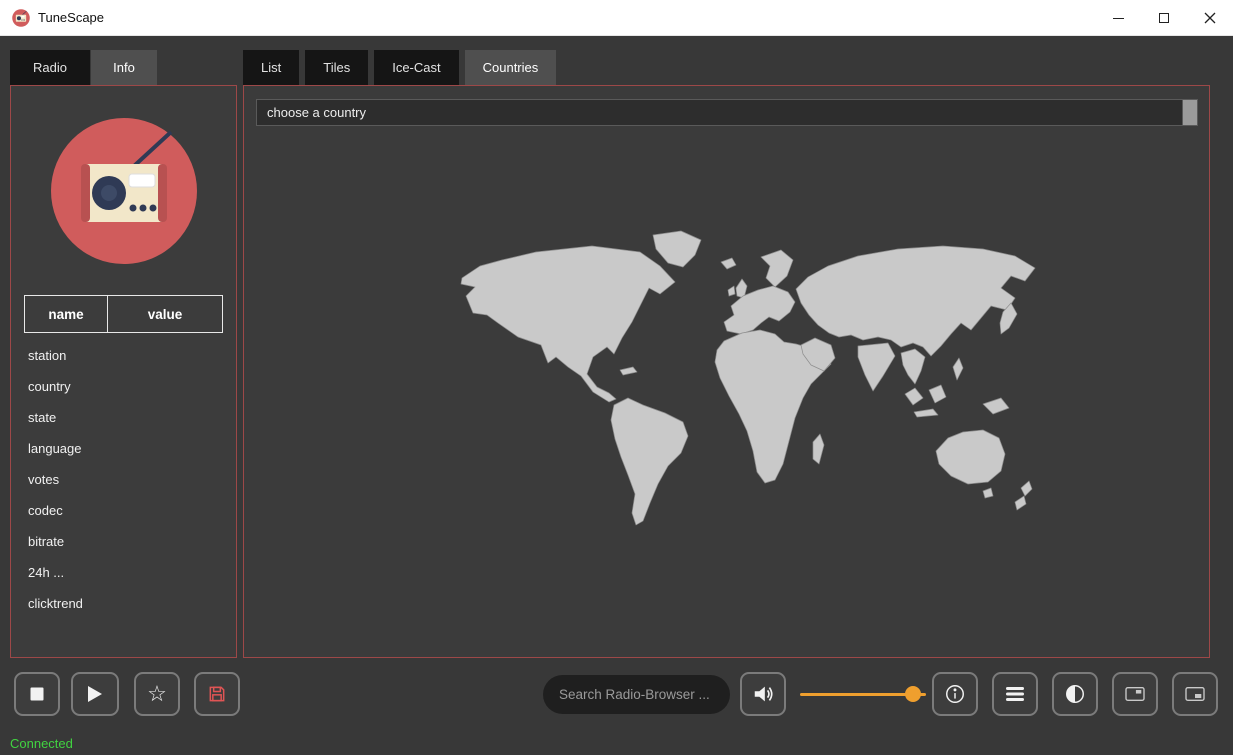 This screenshot has width=1233, height=755. I want to click on minimize-icon, so click(1118, 18).